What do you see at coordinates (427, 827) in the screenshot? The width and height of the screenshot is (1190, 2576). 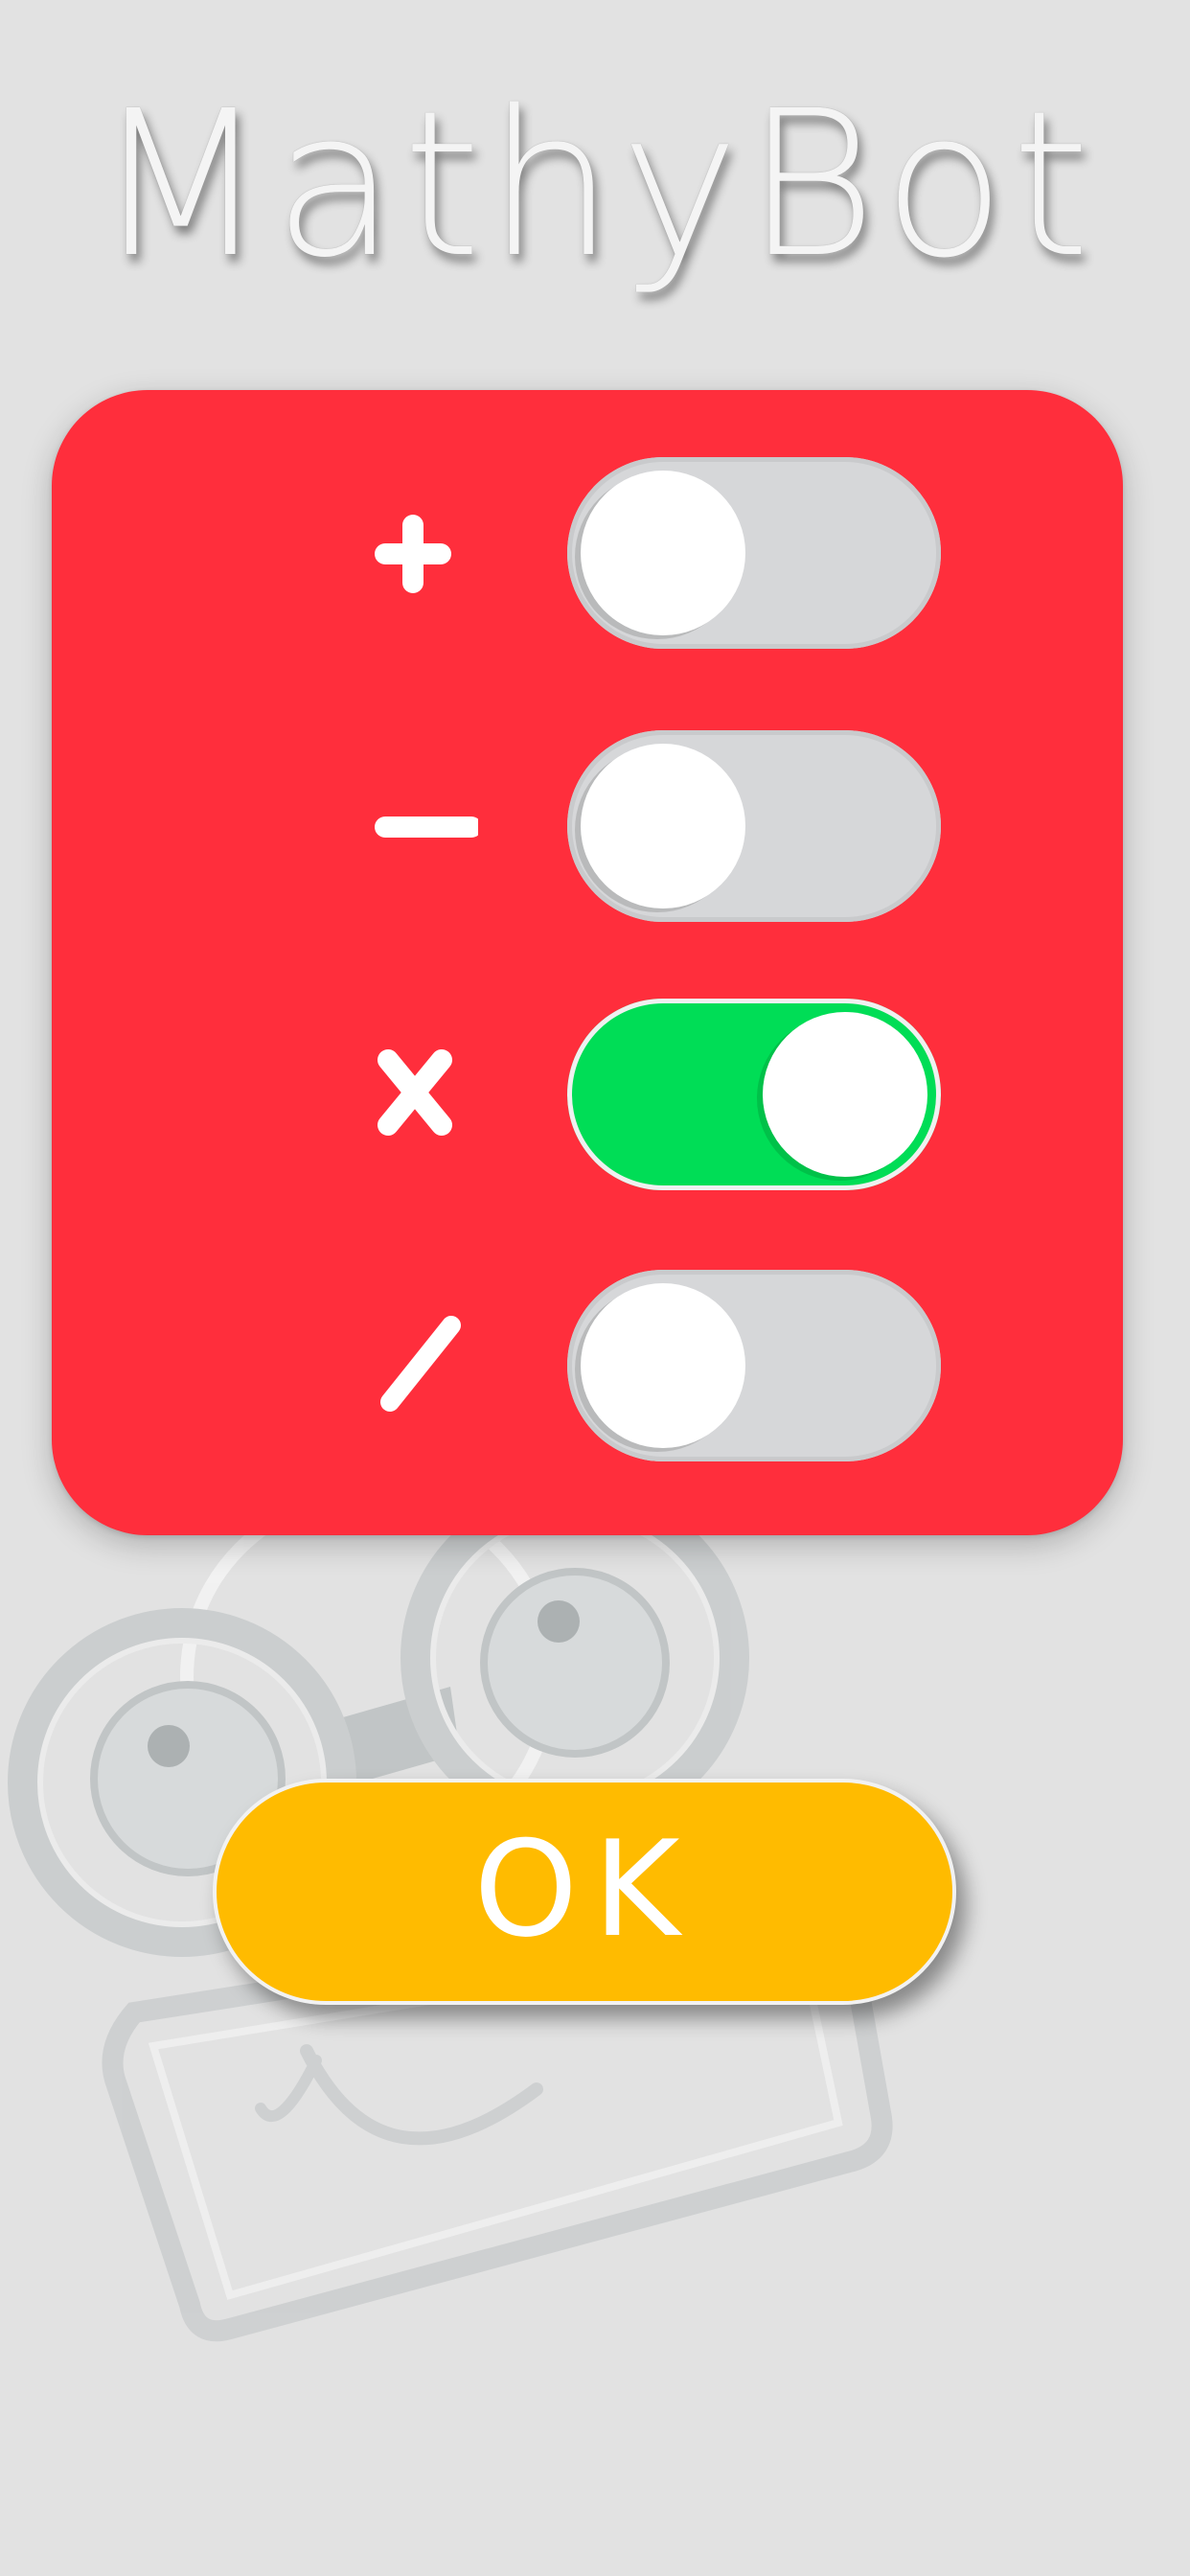 I see `minus-icon` at bounding box center [427, 827].